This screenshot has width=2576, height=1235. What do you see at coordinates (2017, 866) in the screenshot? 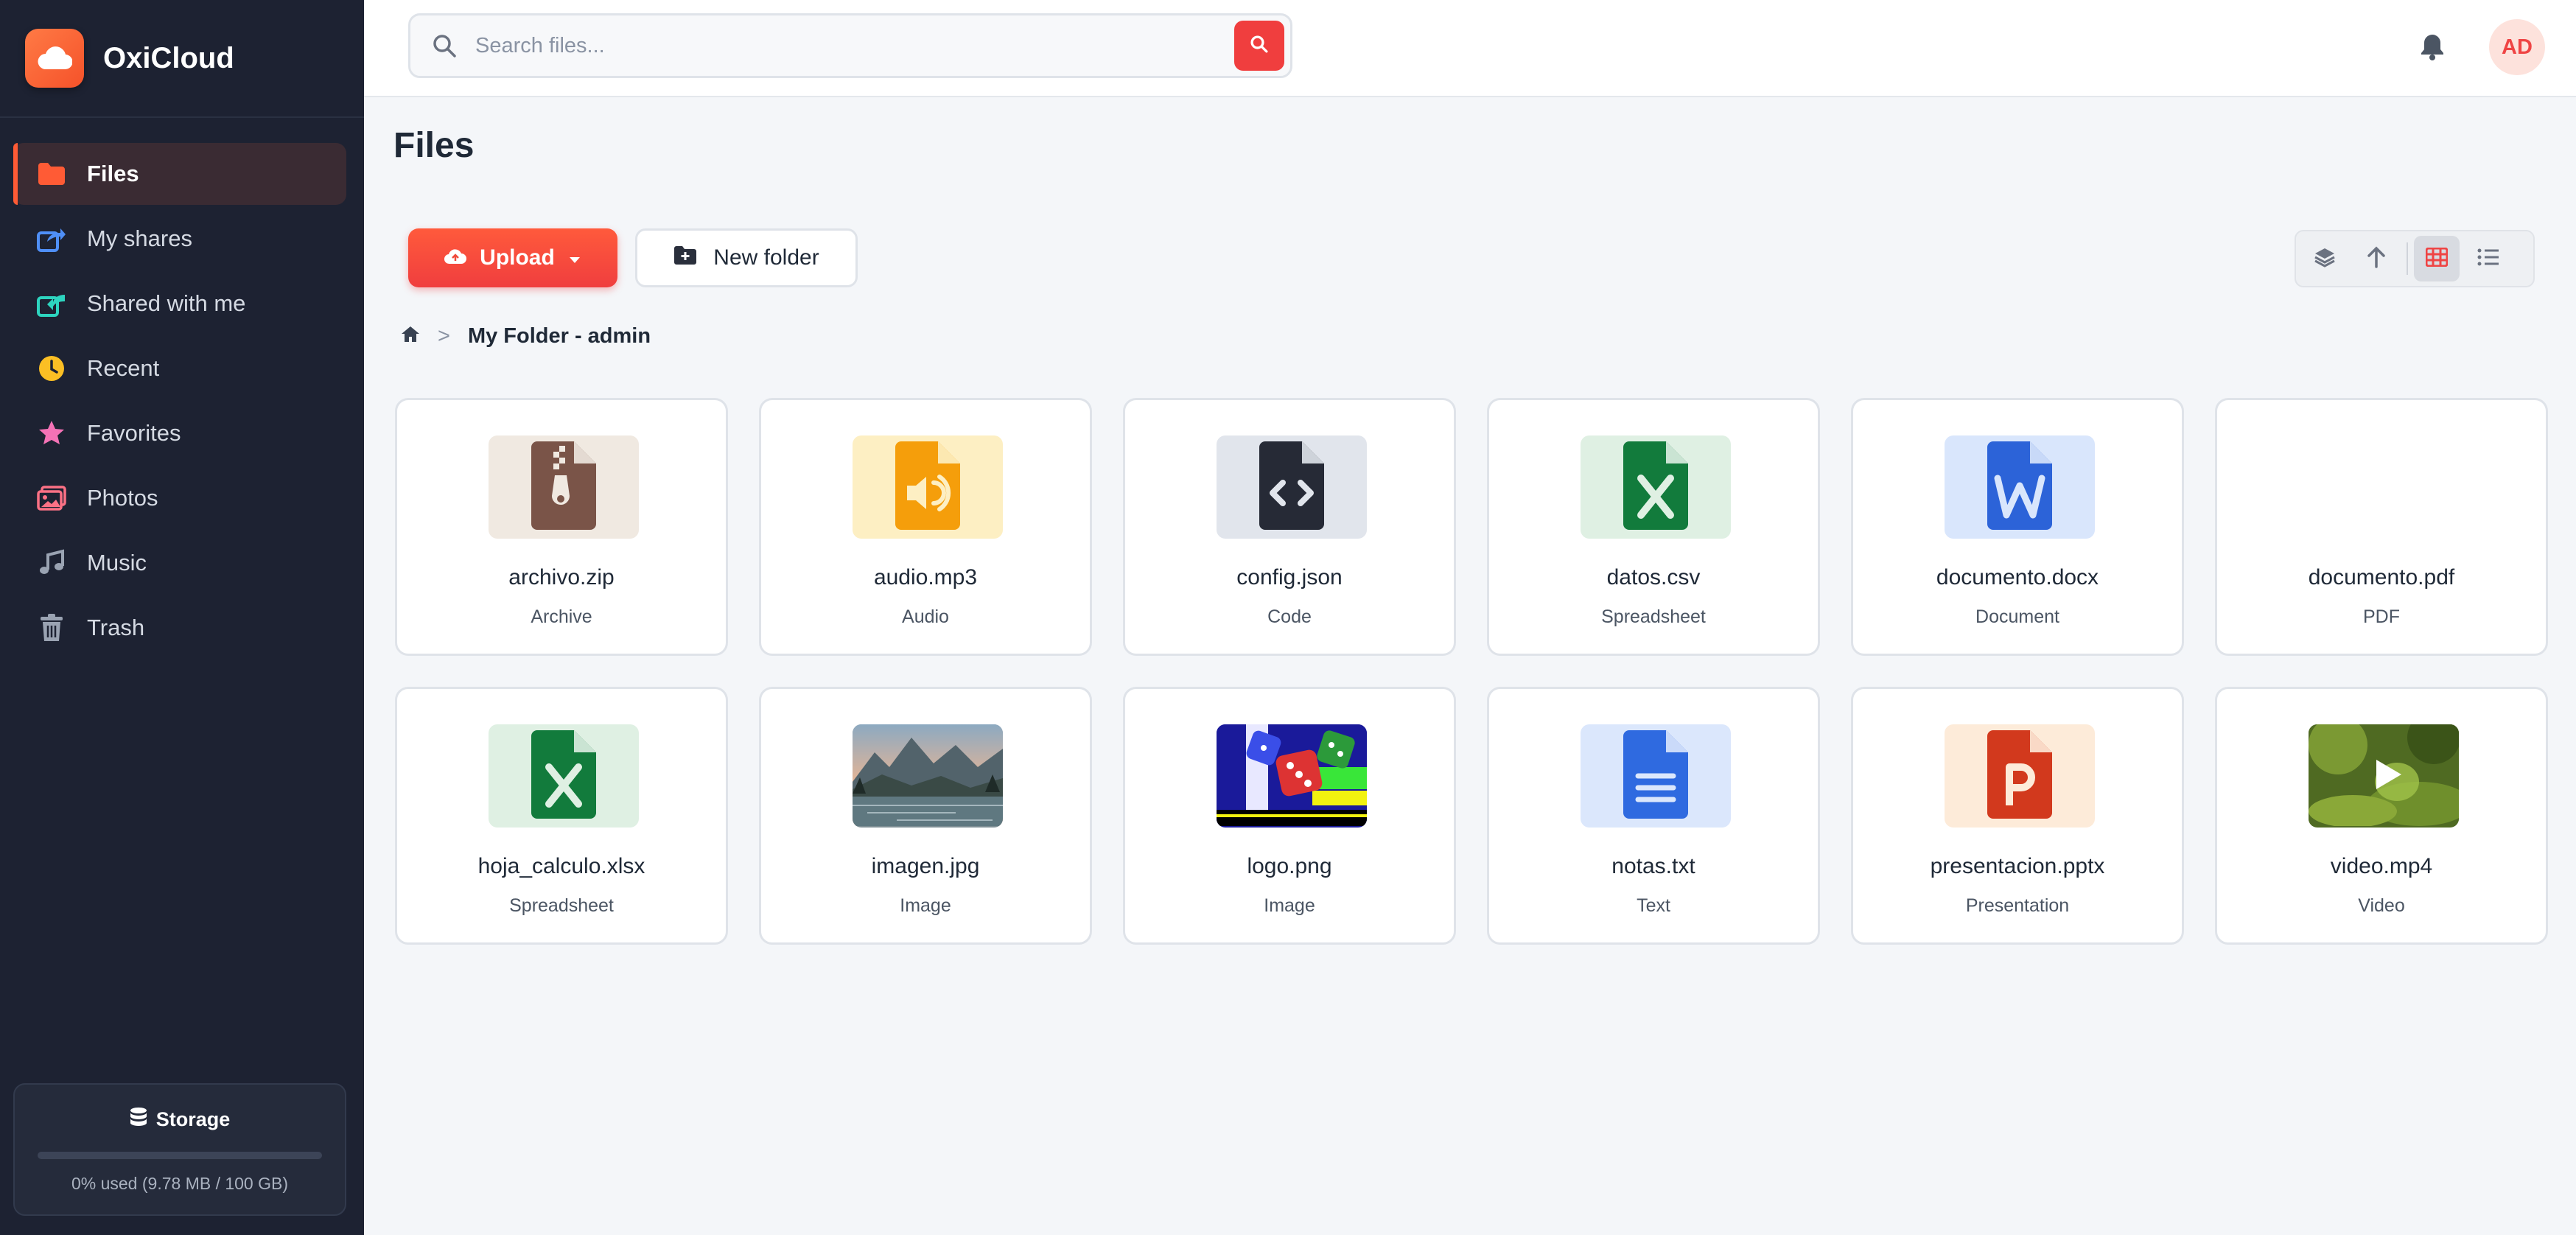
I see `file-name: presentacion.pptx` at bounding box center [2017, 866].